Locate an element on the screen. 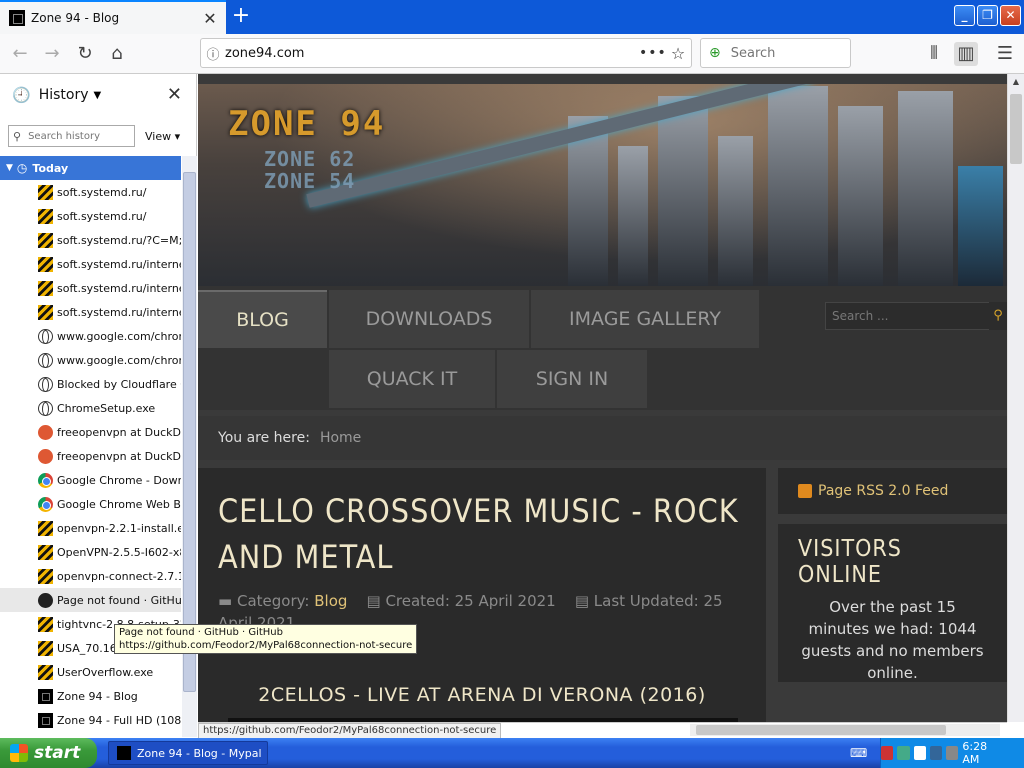 Image resolution: width=1024 pixels, height=768 pixels. history-item-label: UserOverflow.exe is located at coordinates (105, 672).